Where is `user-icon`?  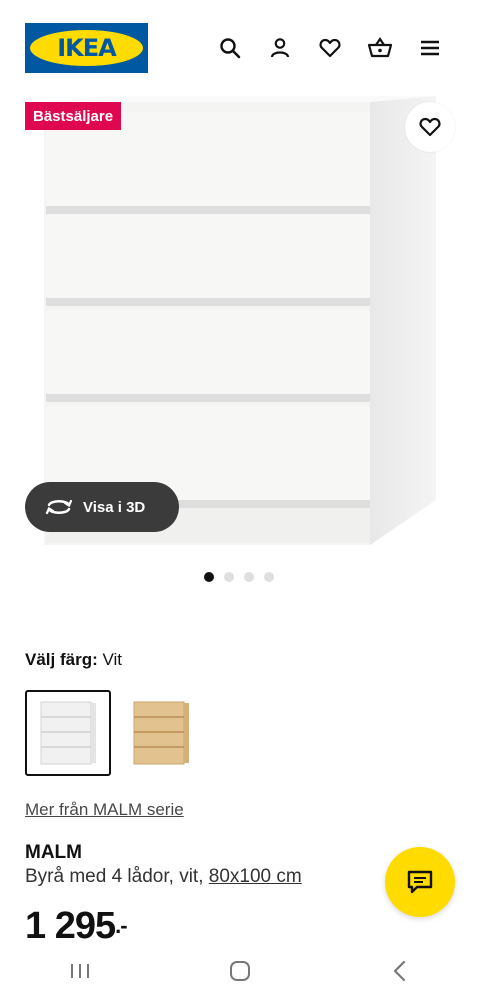
user-icon is located at coordinates (280, 48).